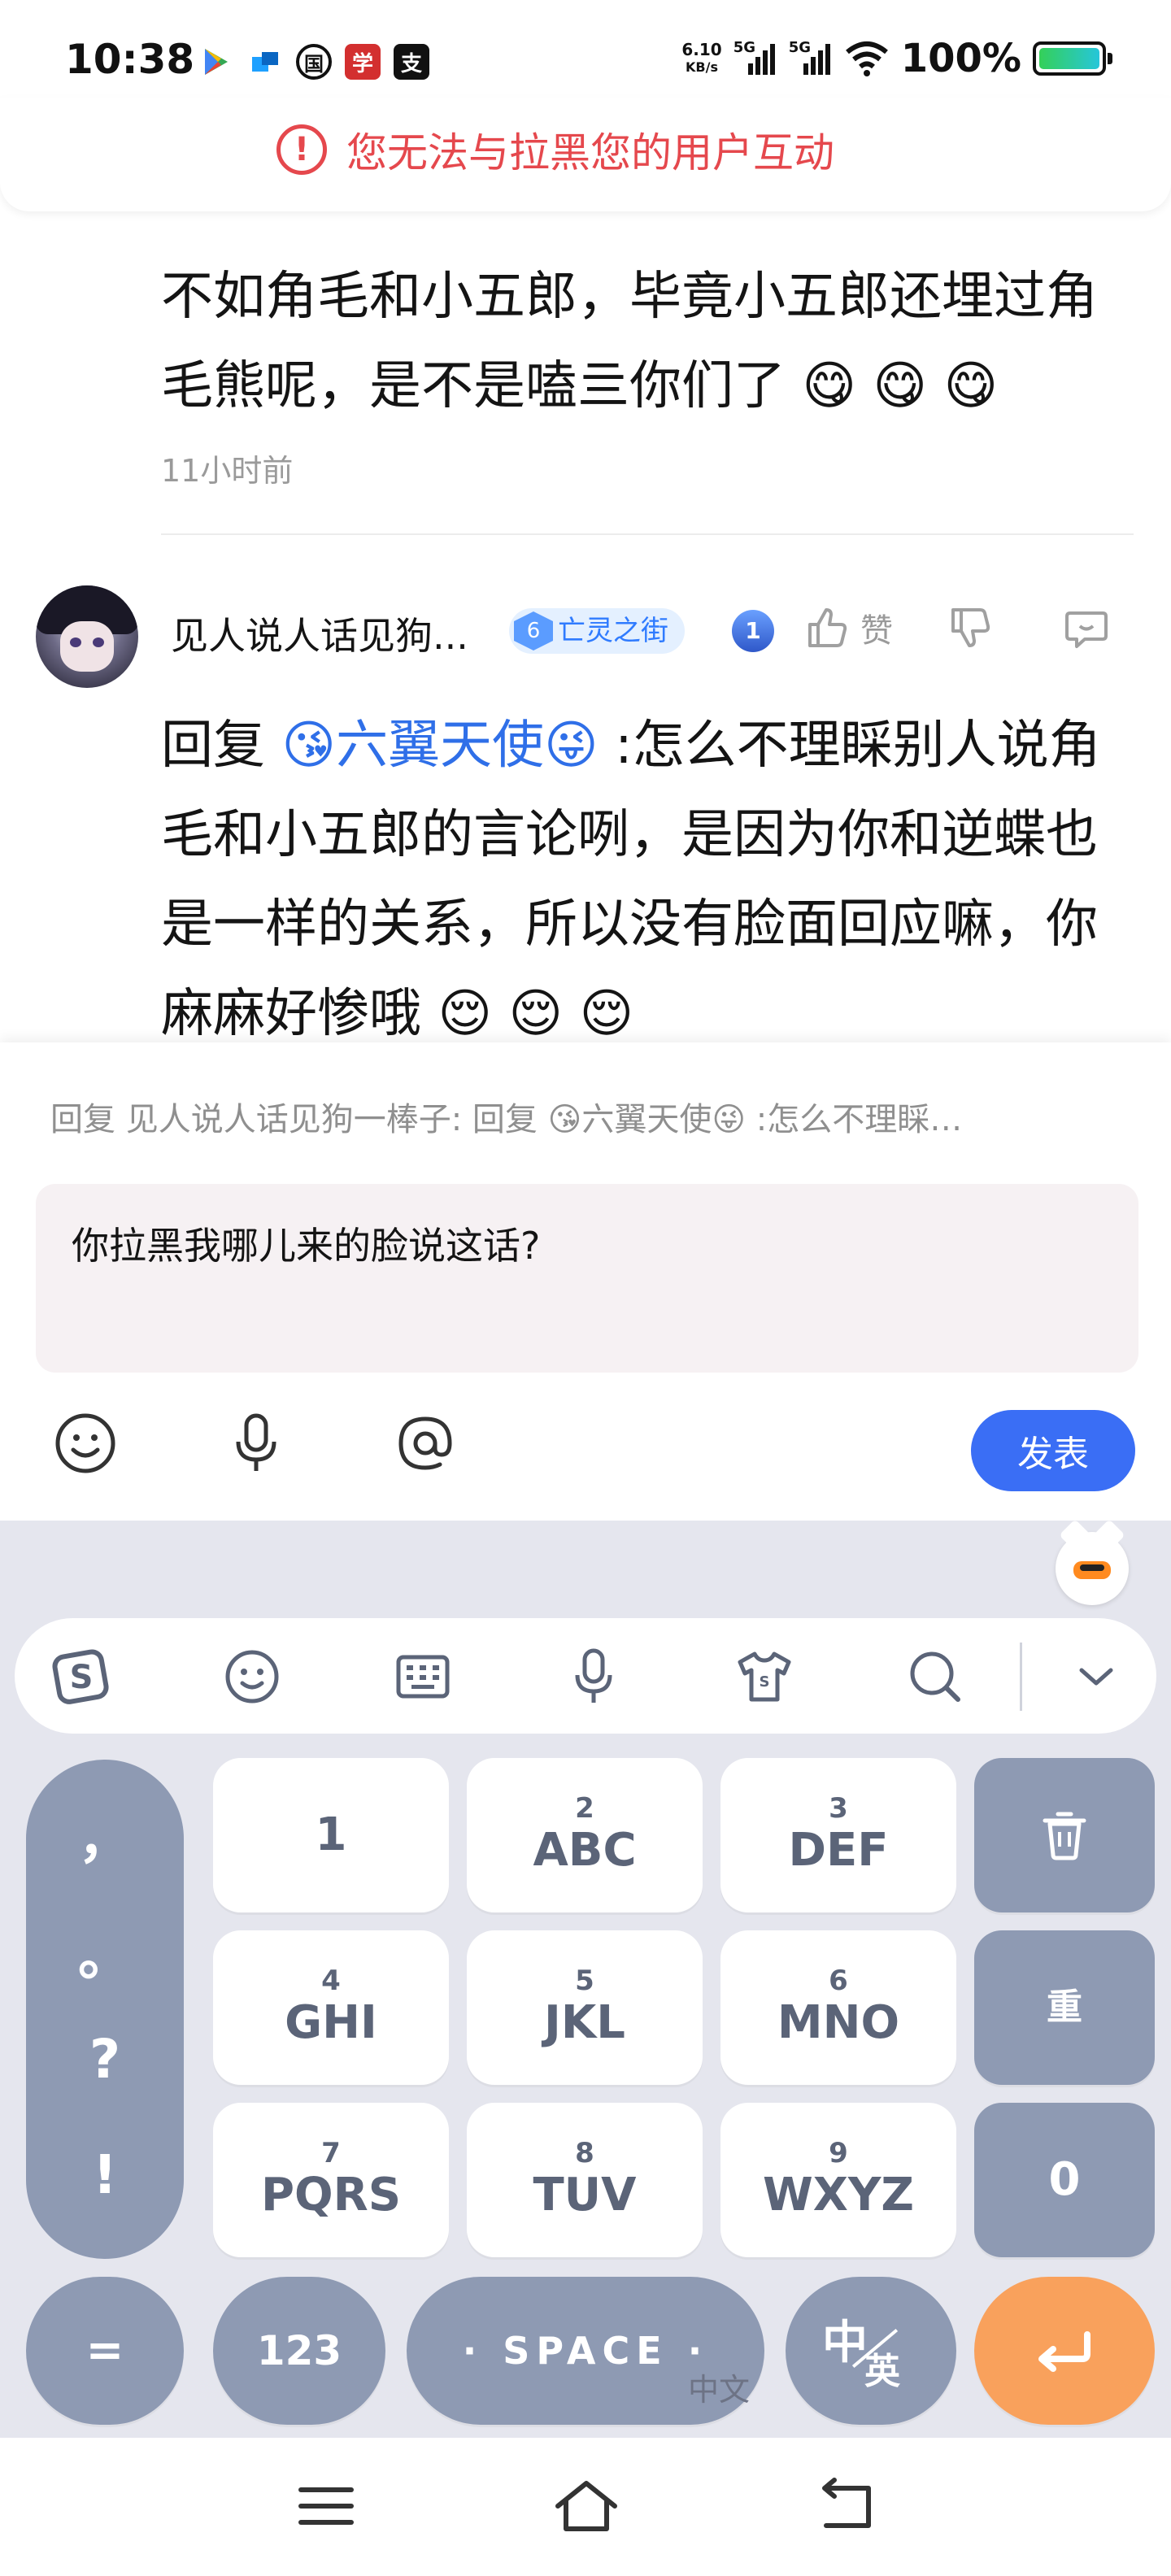 The image size is (1171, 2576). I want to click on post-time: 11小时前, so click(228, 471).